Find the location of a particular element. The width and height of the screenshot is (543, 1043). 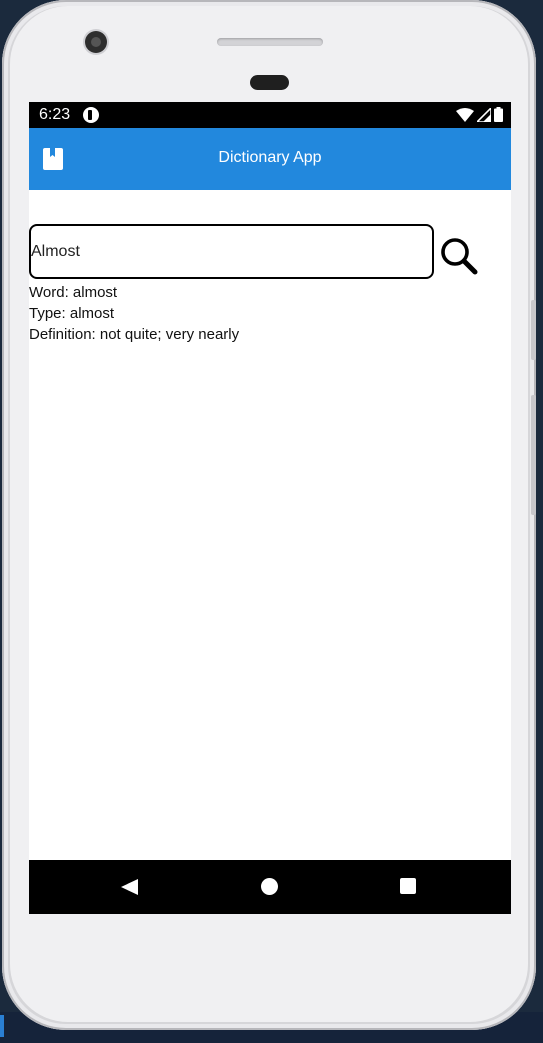

status-time: 6:23 is located at coordinates (55, 114).